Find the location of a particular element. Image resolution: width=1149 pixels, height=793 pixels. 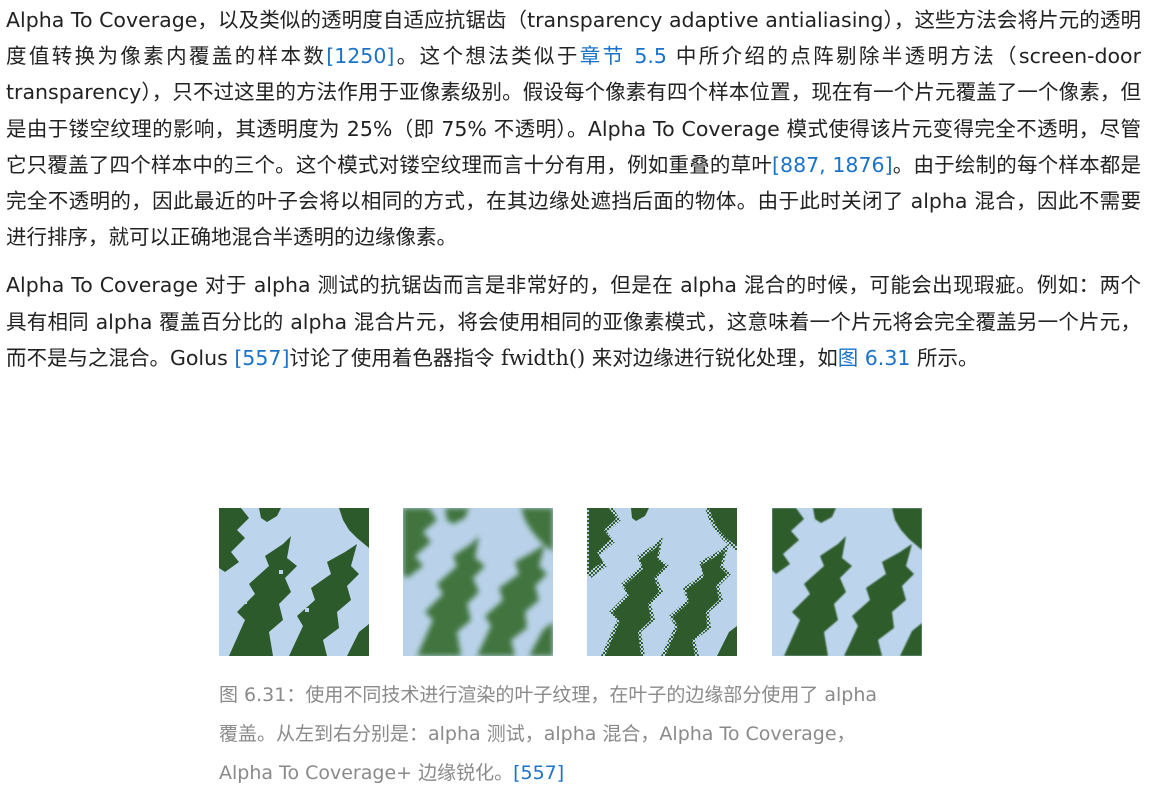

leaf-image-alpha-to-coverage is located at coordinates (662, 582).